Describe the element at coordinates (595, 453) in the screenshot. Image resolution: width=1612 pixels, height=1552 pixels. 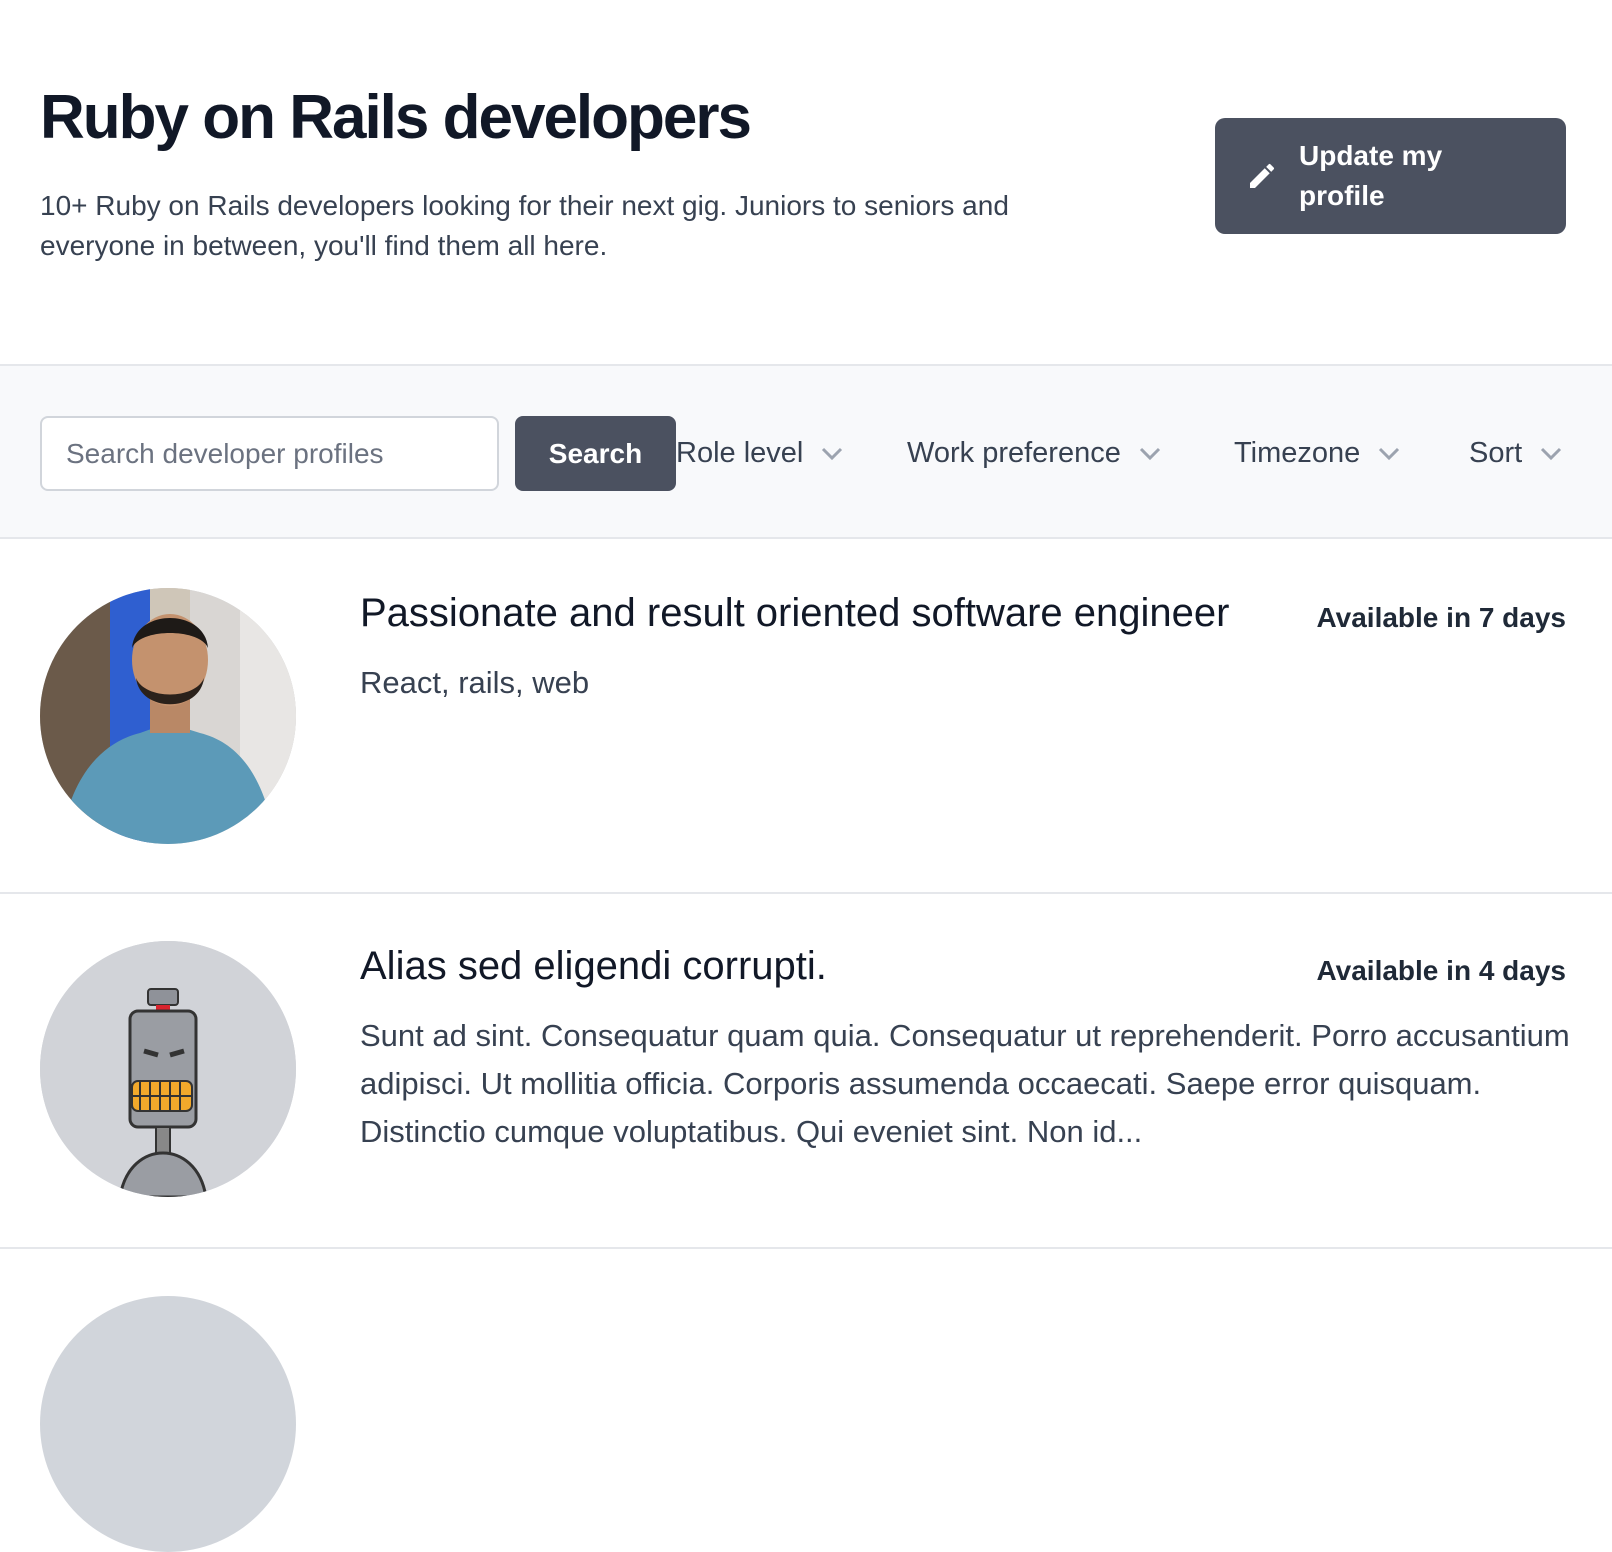
I see `search-button: Search` at that location.